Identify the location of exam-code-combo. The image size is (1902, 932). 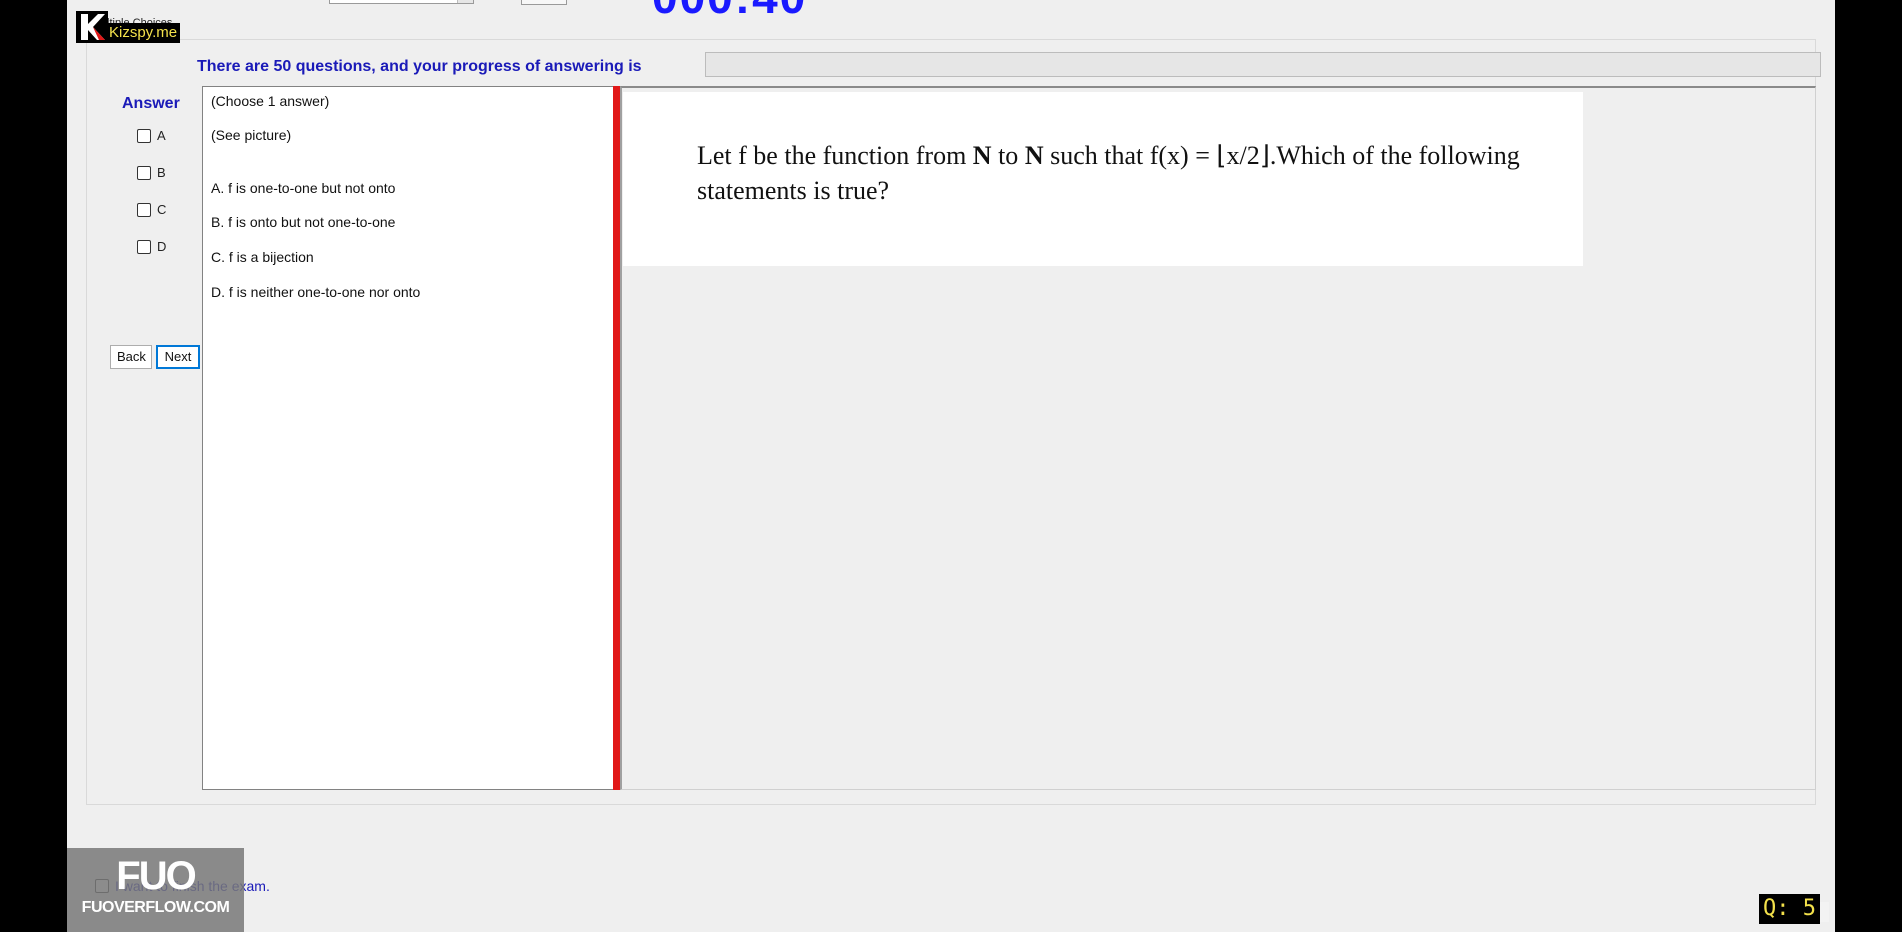
(401, 2).